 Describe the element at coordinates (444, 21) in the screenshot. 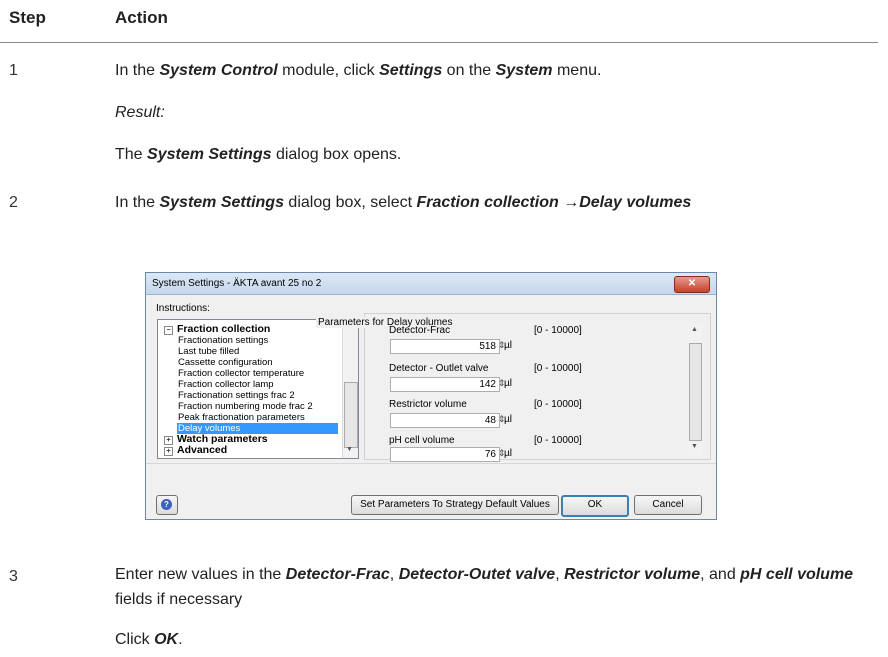

I see `table-header: Step Action` at that location.